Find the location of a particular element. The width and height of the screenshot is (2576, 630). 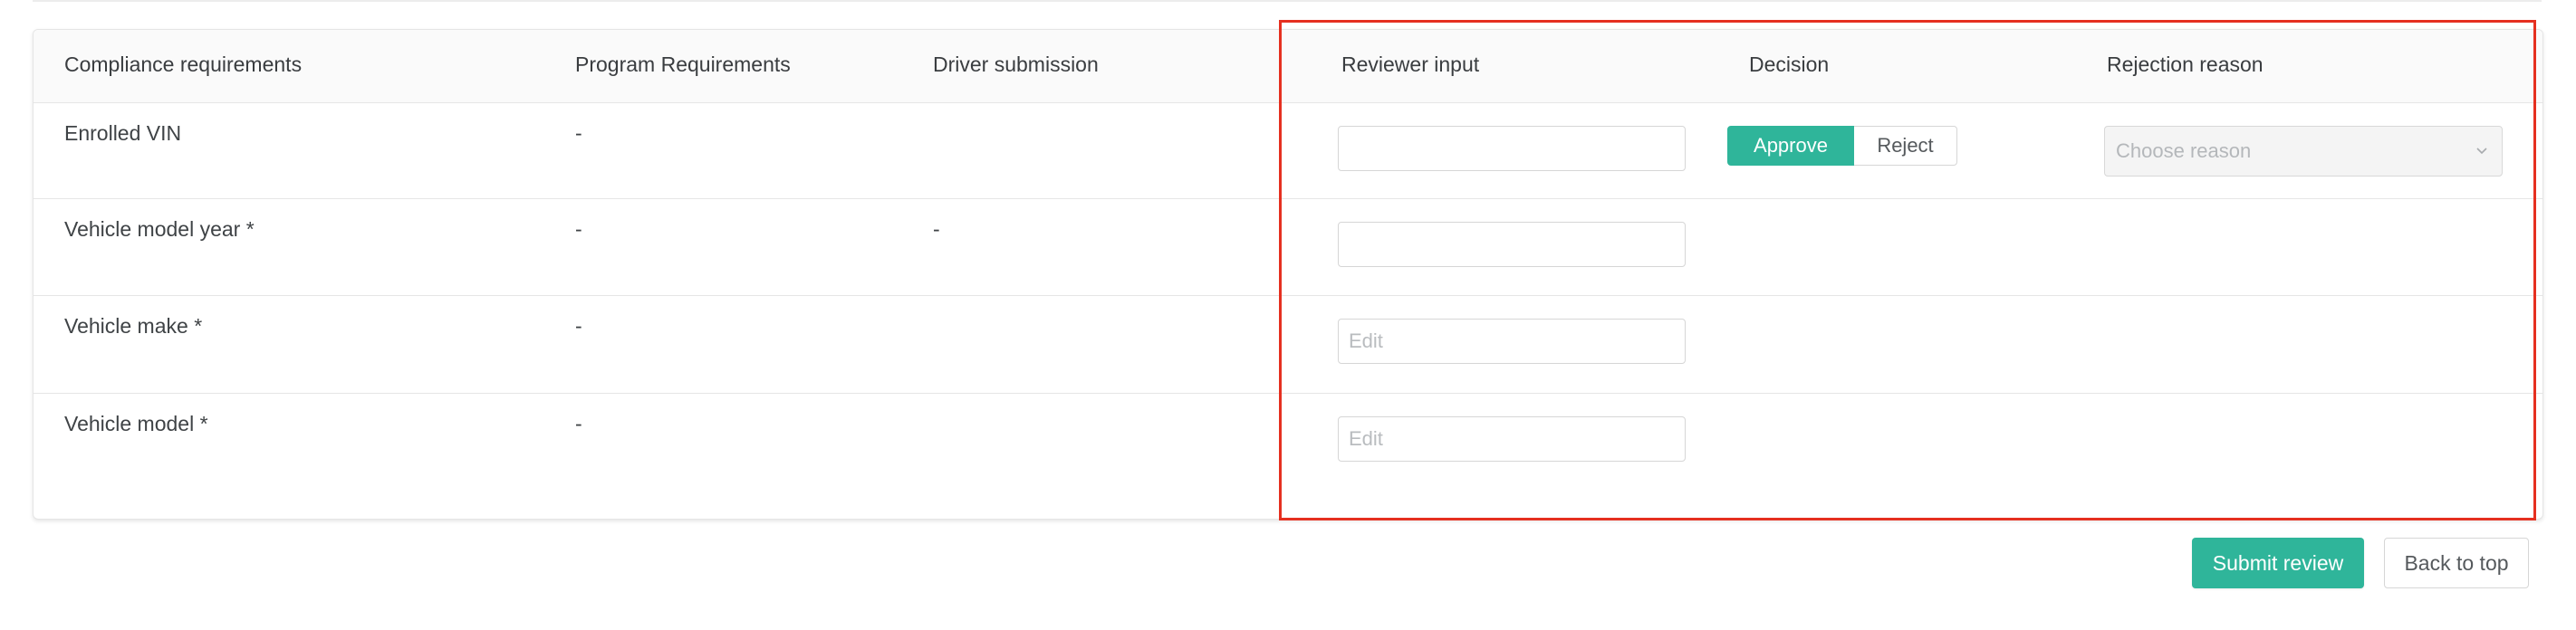

header-compliance-requirements: Compliance requirements is located at coordinates (183, 64).